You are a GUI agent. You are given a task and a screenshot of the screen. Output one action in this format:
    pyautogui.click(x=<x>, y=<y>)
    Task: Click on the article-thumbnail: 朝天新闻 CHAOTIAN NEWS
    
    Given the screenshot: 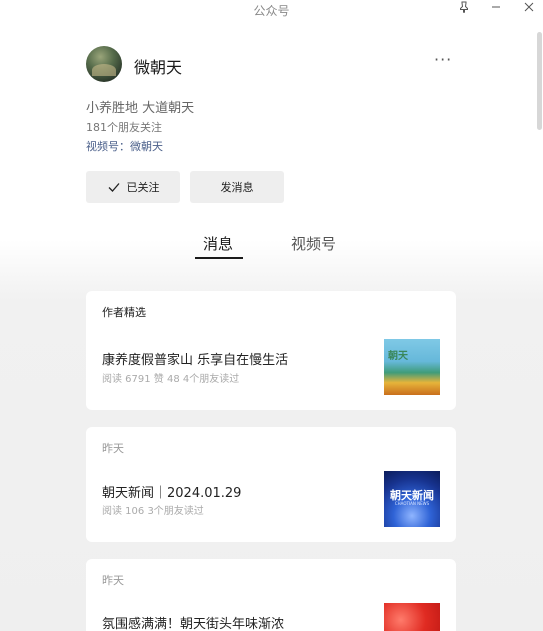 What is the action you would take?
    pyautogui.click(x=412, y=499)
    